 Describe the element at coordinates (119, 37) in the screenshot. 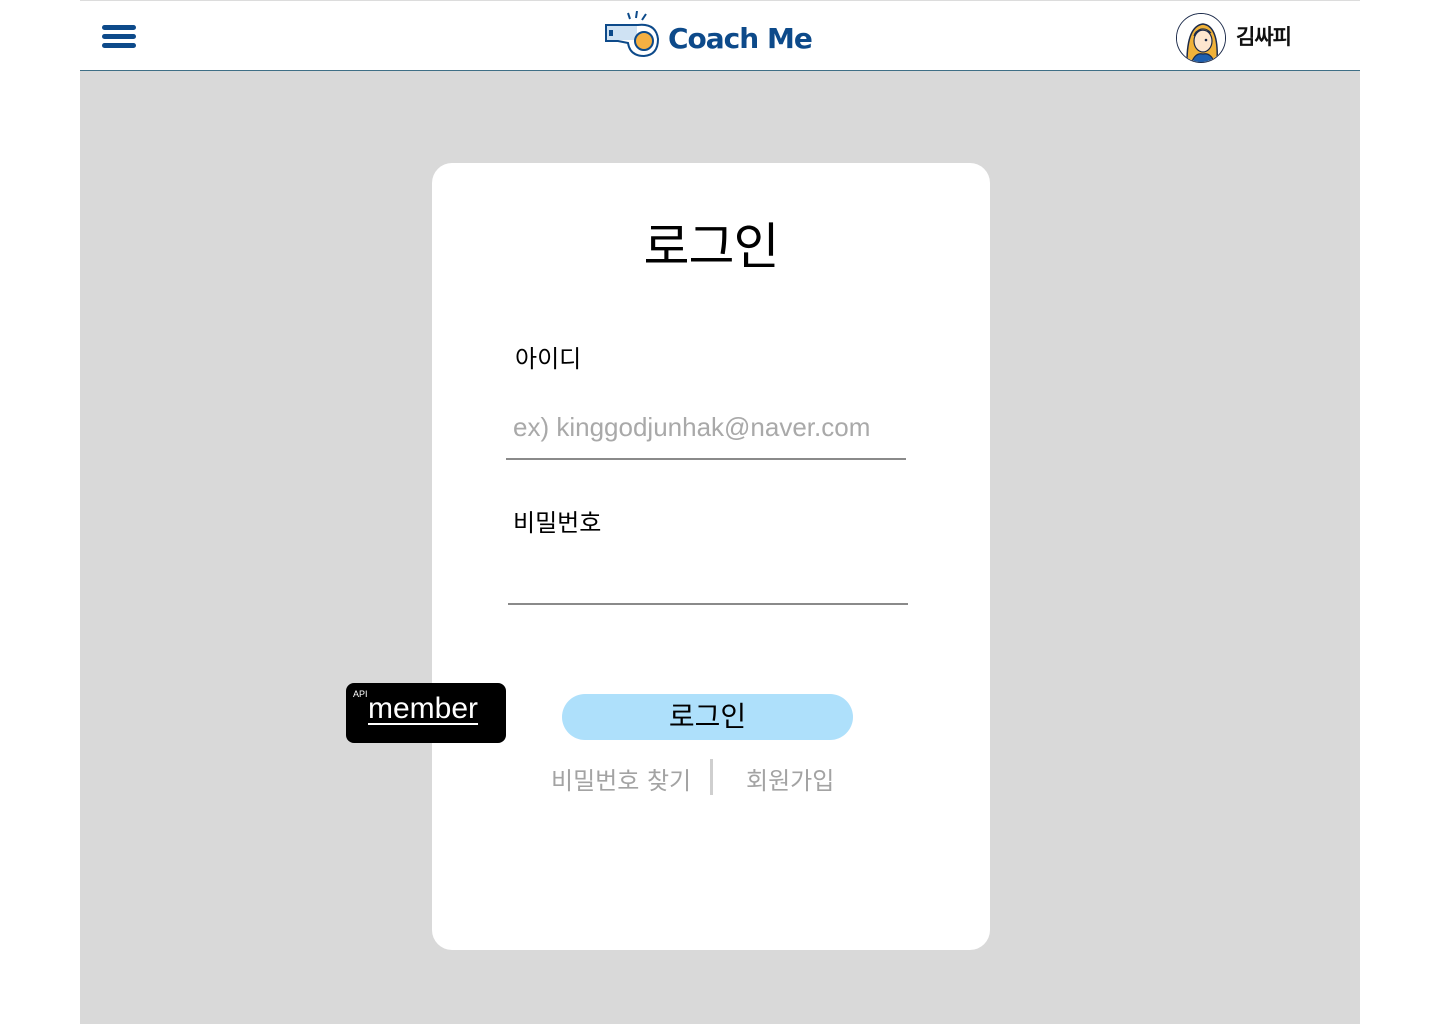

I see `hamburger-menu-icon` at that location.